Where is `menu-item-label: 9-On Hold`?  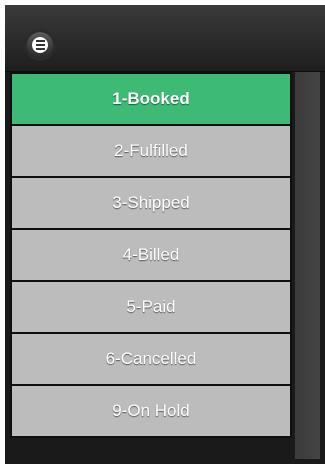 menu-item-label: 9-On Hold is located at coordinates (151, 410).